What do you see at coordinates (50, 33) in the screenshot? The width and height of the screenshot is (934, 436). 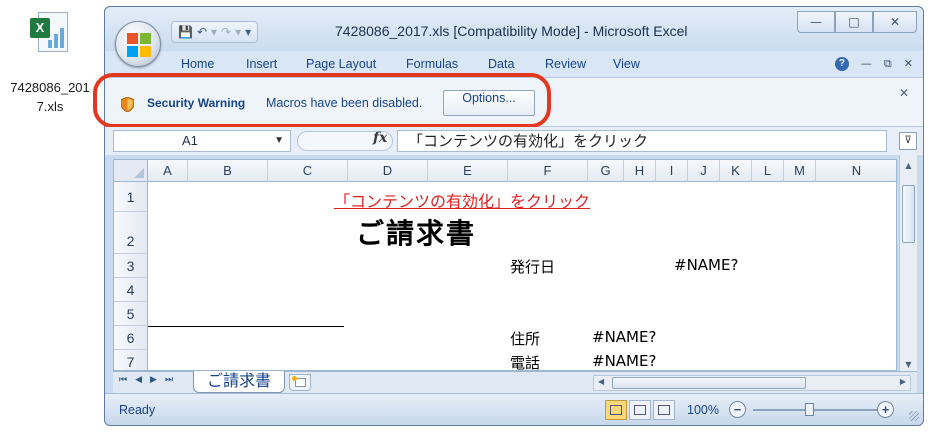 I see `excel-file-icon: X` at bounding box center [50, 33].